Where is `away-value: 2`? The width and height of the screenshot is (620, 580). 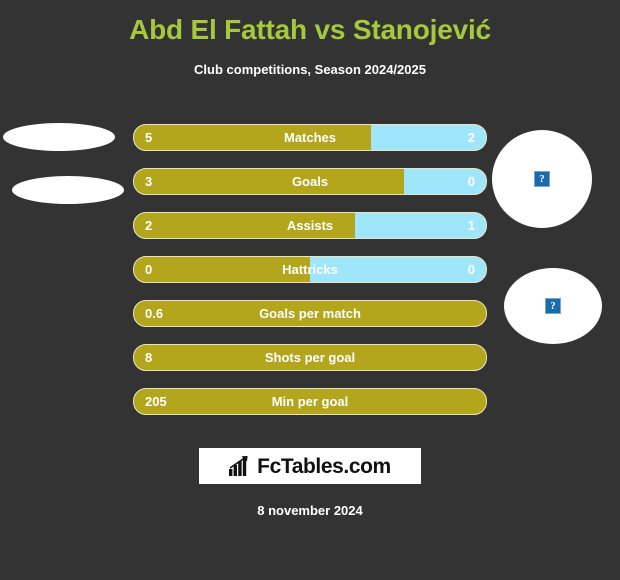 away-value: 2 is located at coordinates (471, 137).